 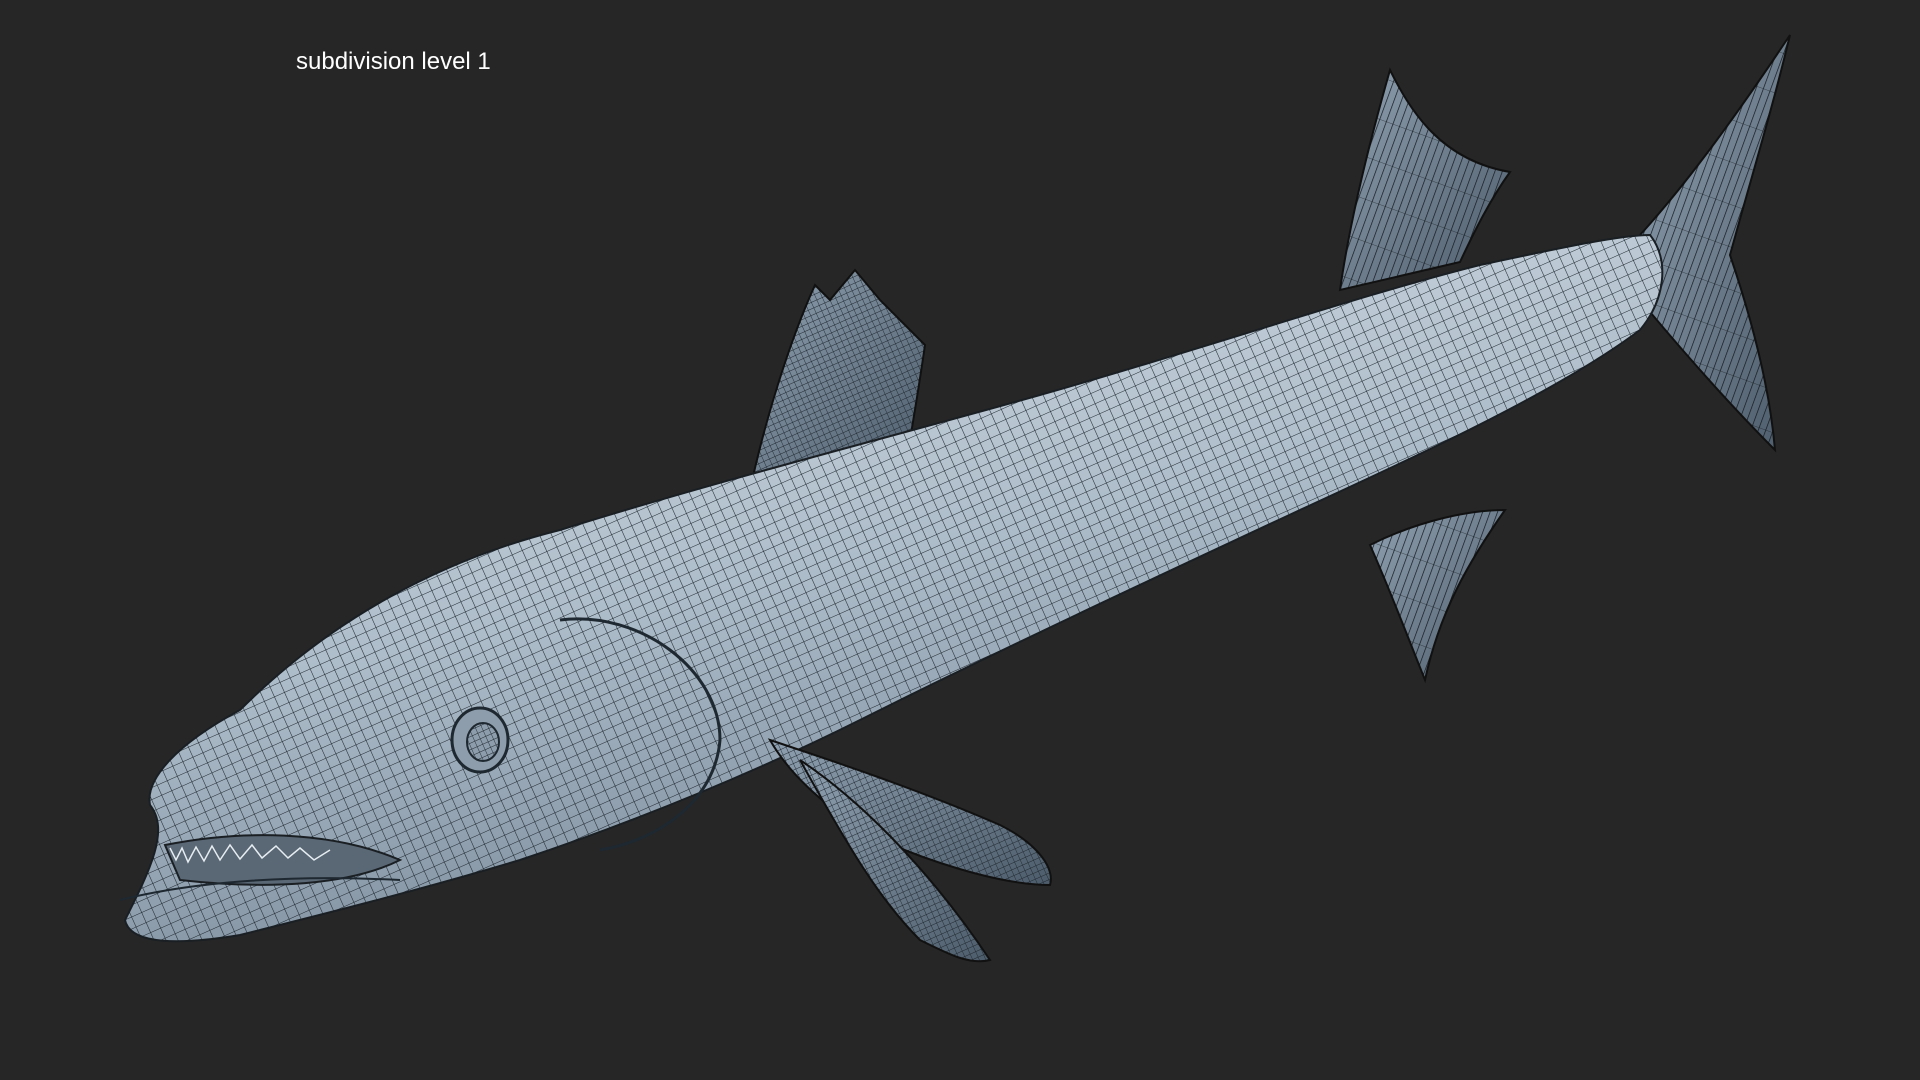 I want to click on rear-dorsal-fin, so click(x=1425, y=179).